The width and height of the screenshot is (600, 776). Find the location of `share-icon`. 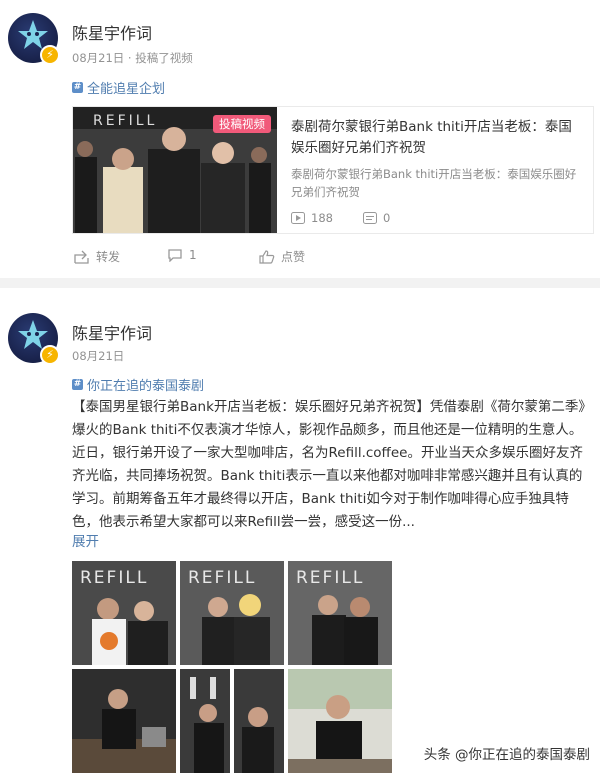

share-icon is located at coordinates (81, 257).